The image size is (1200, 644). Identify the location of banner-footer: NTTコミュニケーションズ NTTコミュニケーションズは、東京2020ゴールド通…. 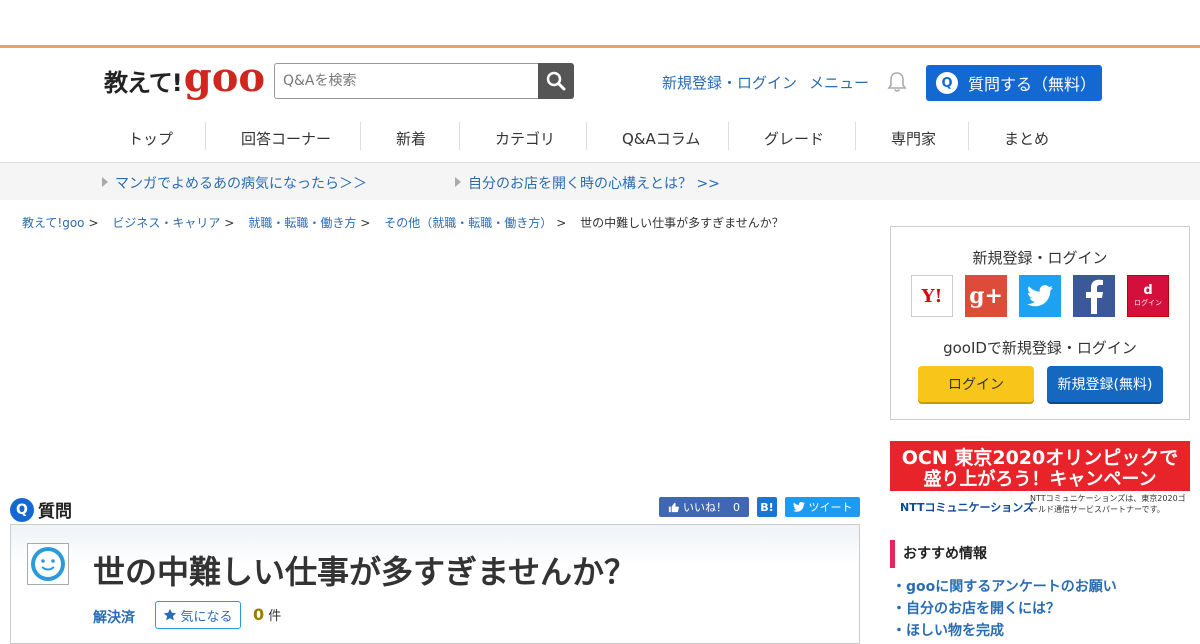
(1040, 506).